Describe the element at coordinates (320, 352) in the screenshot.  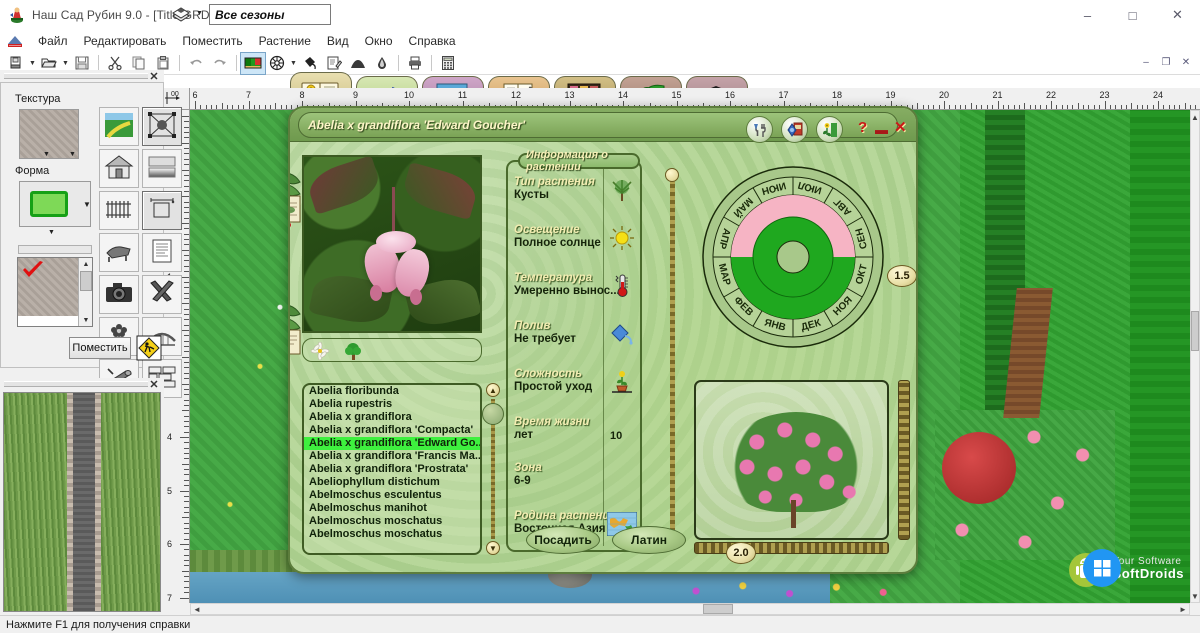
I see `white-flower-icon` at that location.